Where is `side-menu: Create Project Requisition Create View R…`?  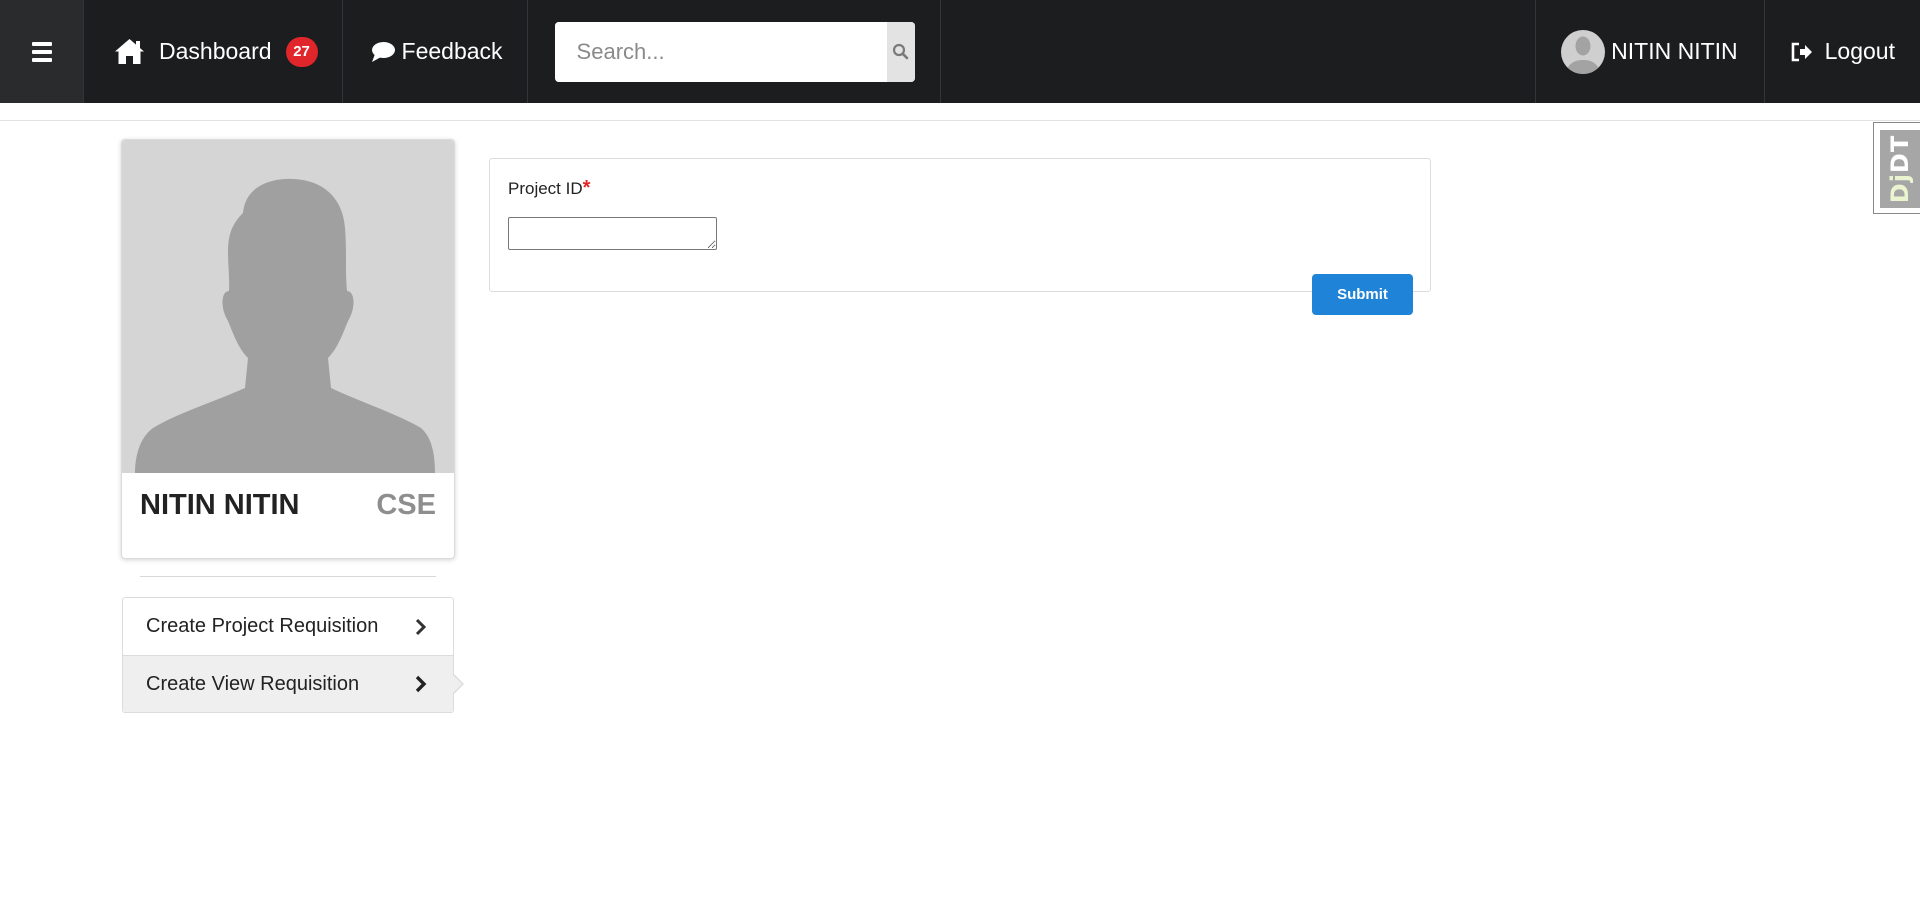
side-menu: Create Project Requisition Create View R… is located at coordinates (293, 655).